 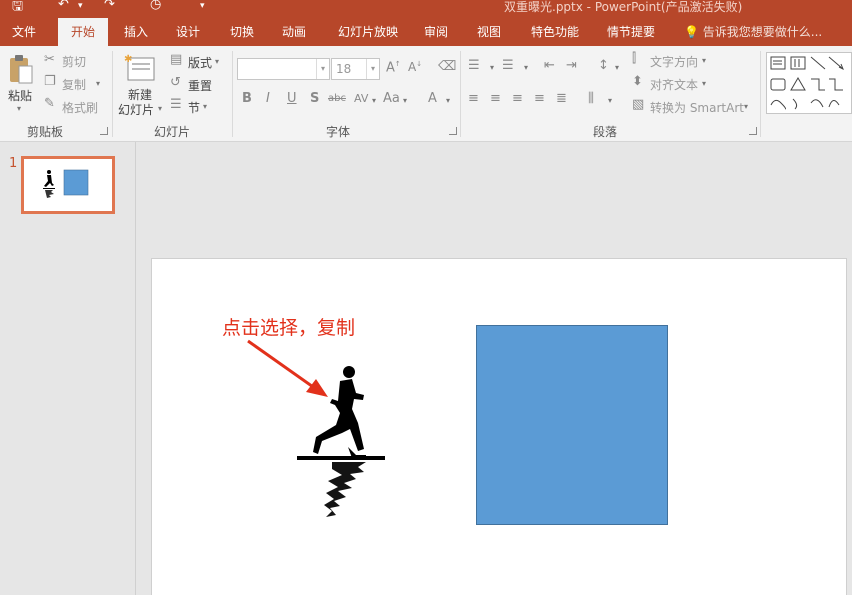 I want to click on thumbnail-preview, so click(x=66, y=183).